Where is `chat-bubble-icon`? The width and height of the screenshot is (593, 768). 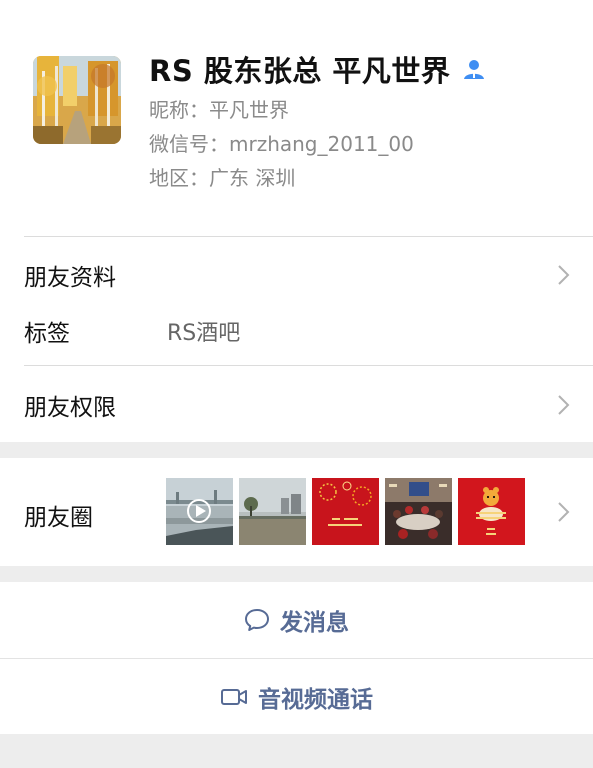
chat-bubble-icon is located at coordinates (257, 620).